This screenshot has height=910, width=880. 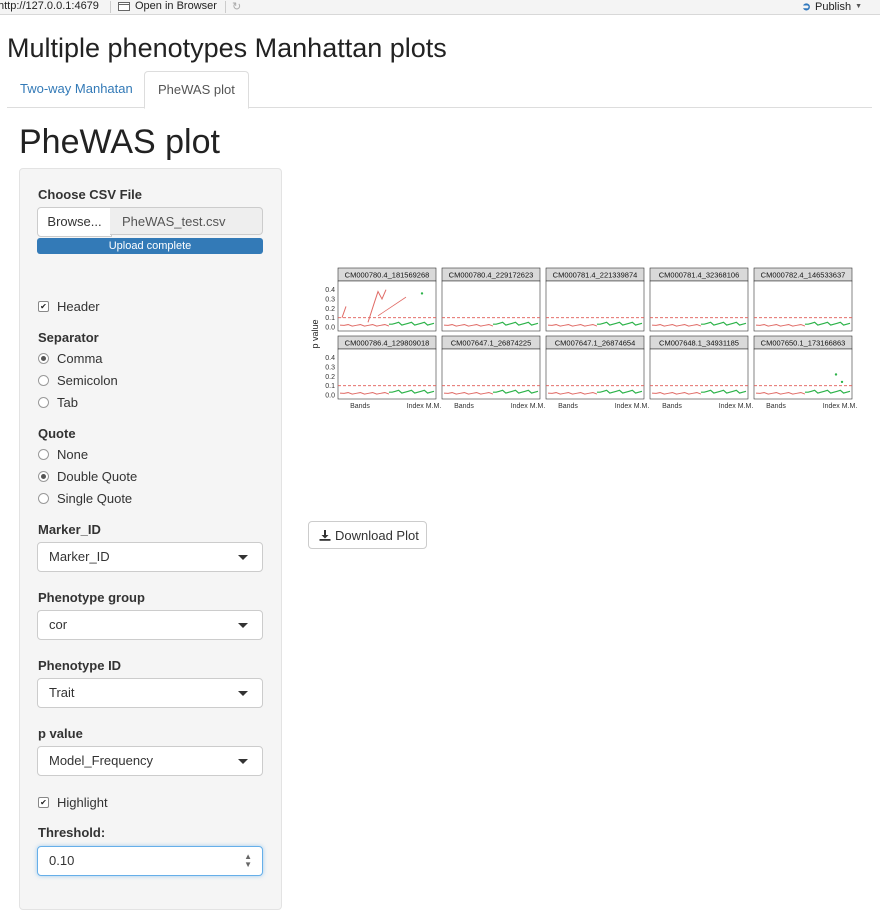 What do you see at coordinates (67, 402) in the screenshot?
I see `radio-label: Tab` at bounding box center [67, 402].